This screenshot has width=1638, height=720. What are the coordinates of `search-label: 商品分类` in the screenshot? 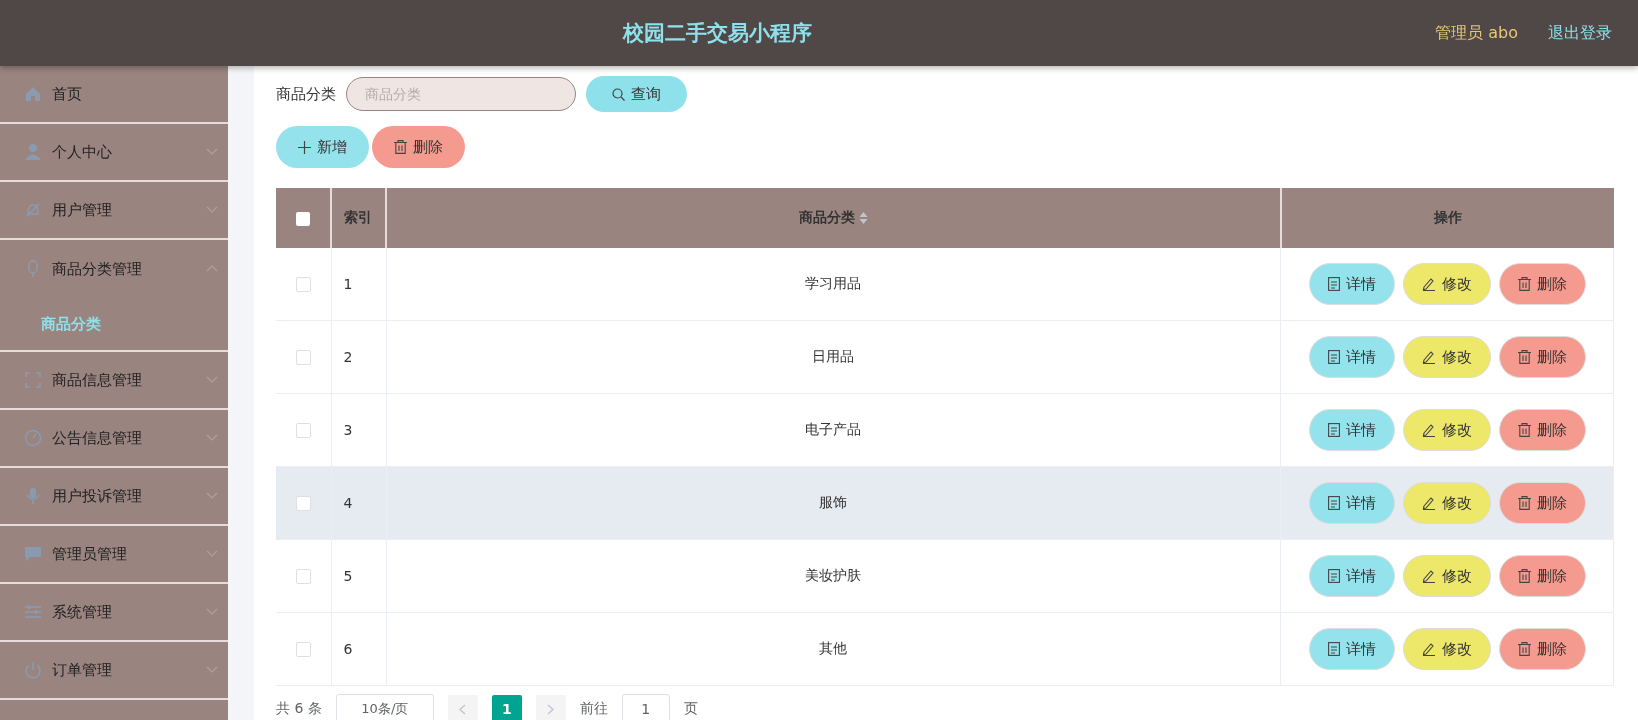 It's located at (306, 94).